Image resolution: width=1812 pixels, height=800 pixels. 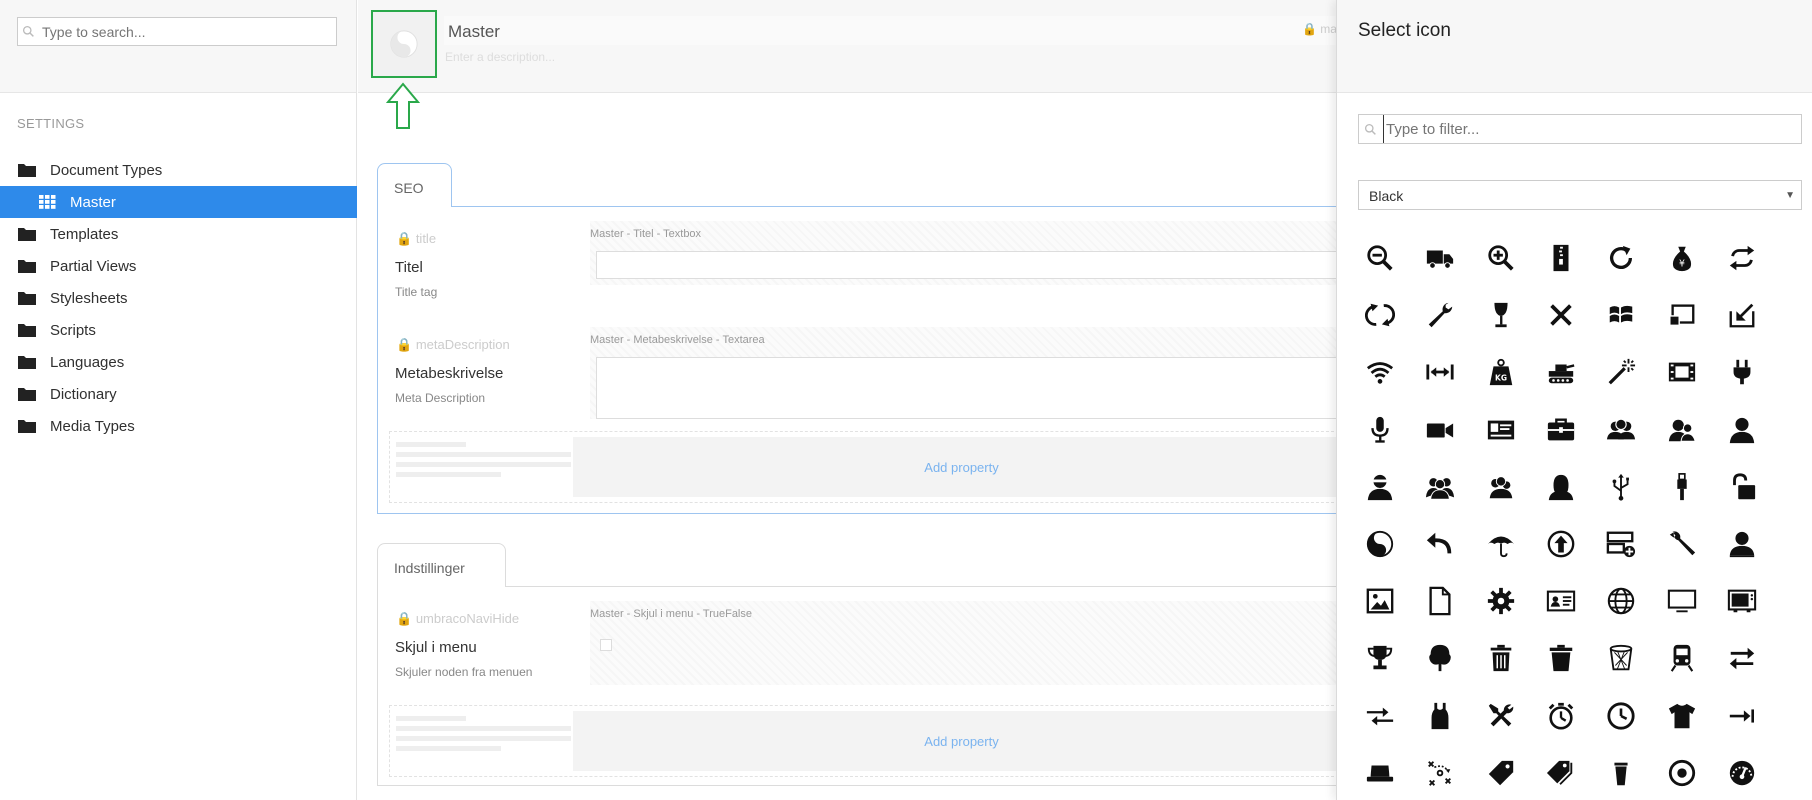 What do you see at coordinates (414, 185) in the screenshot?
I see `group-tab-seo: SEO` at bounding box center [414, 185].